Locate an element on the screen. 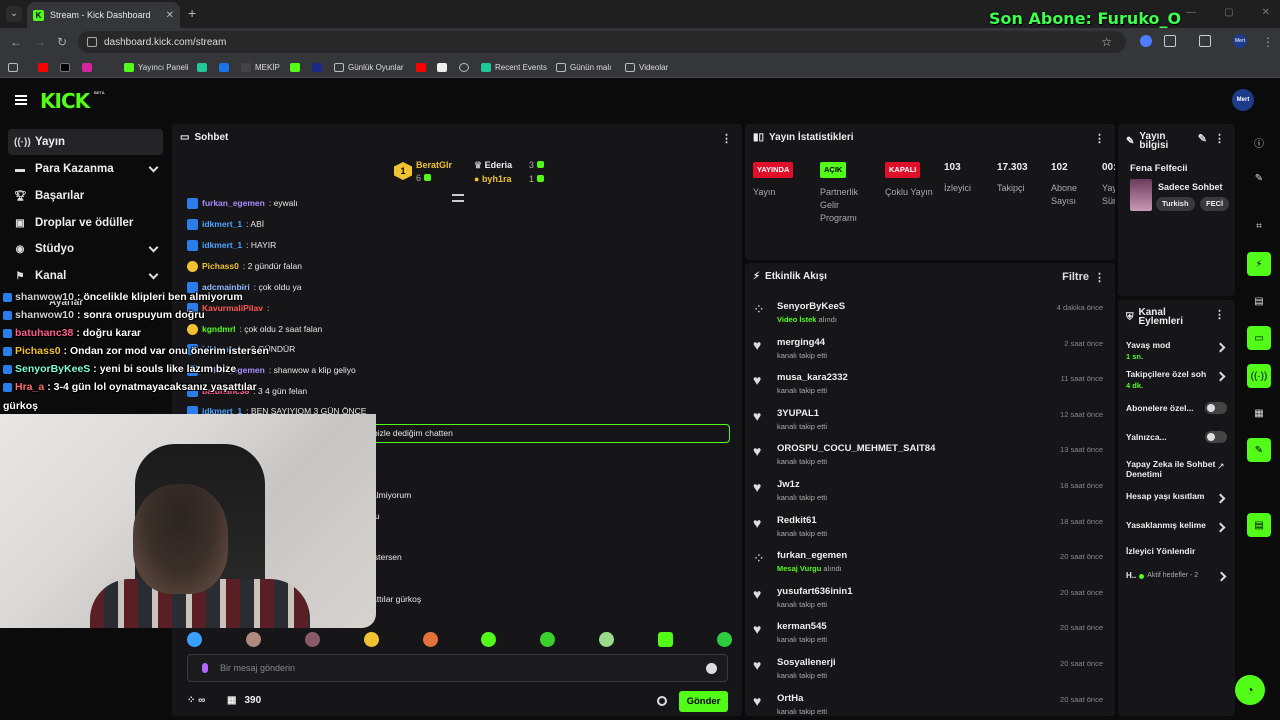 Image resolution: width=1280 pixels, height=720 pixels. bookmark-yayinci-paneli: Yayıncı Paneli is located at coordinates (156, 67).